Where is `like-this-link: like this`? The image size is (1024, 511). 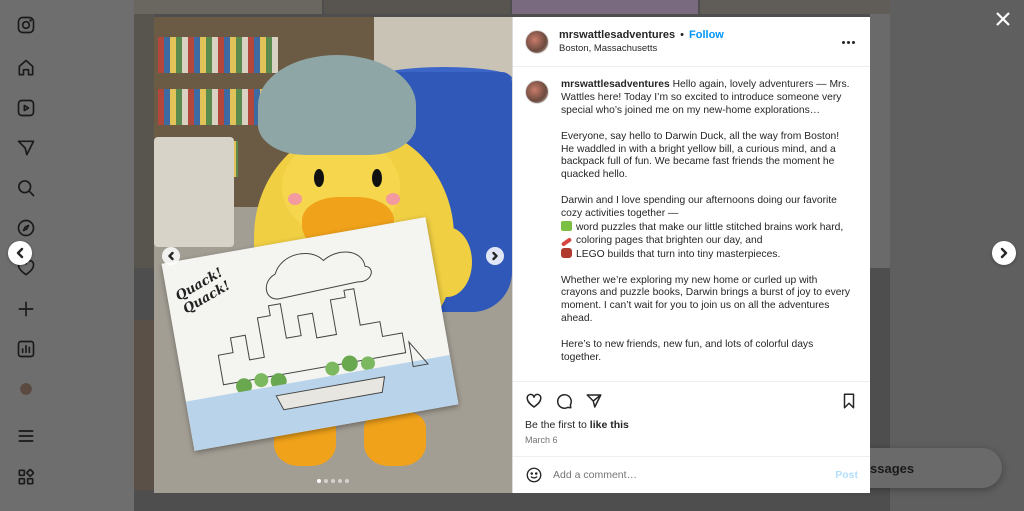 like-this-link: like this is located at coordinates (609, 425).